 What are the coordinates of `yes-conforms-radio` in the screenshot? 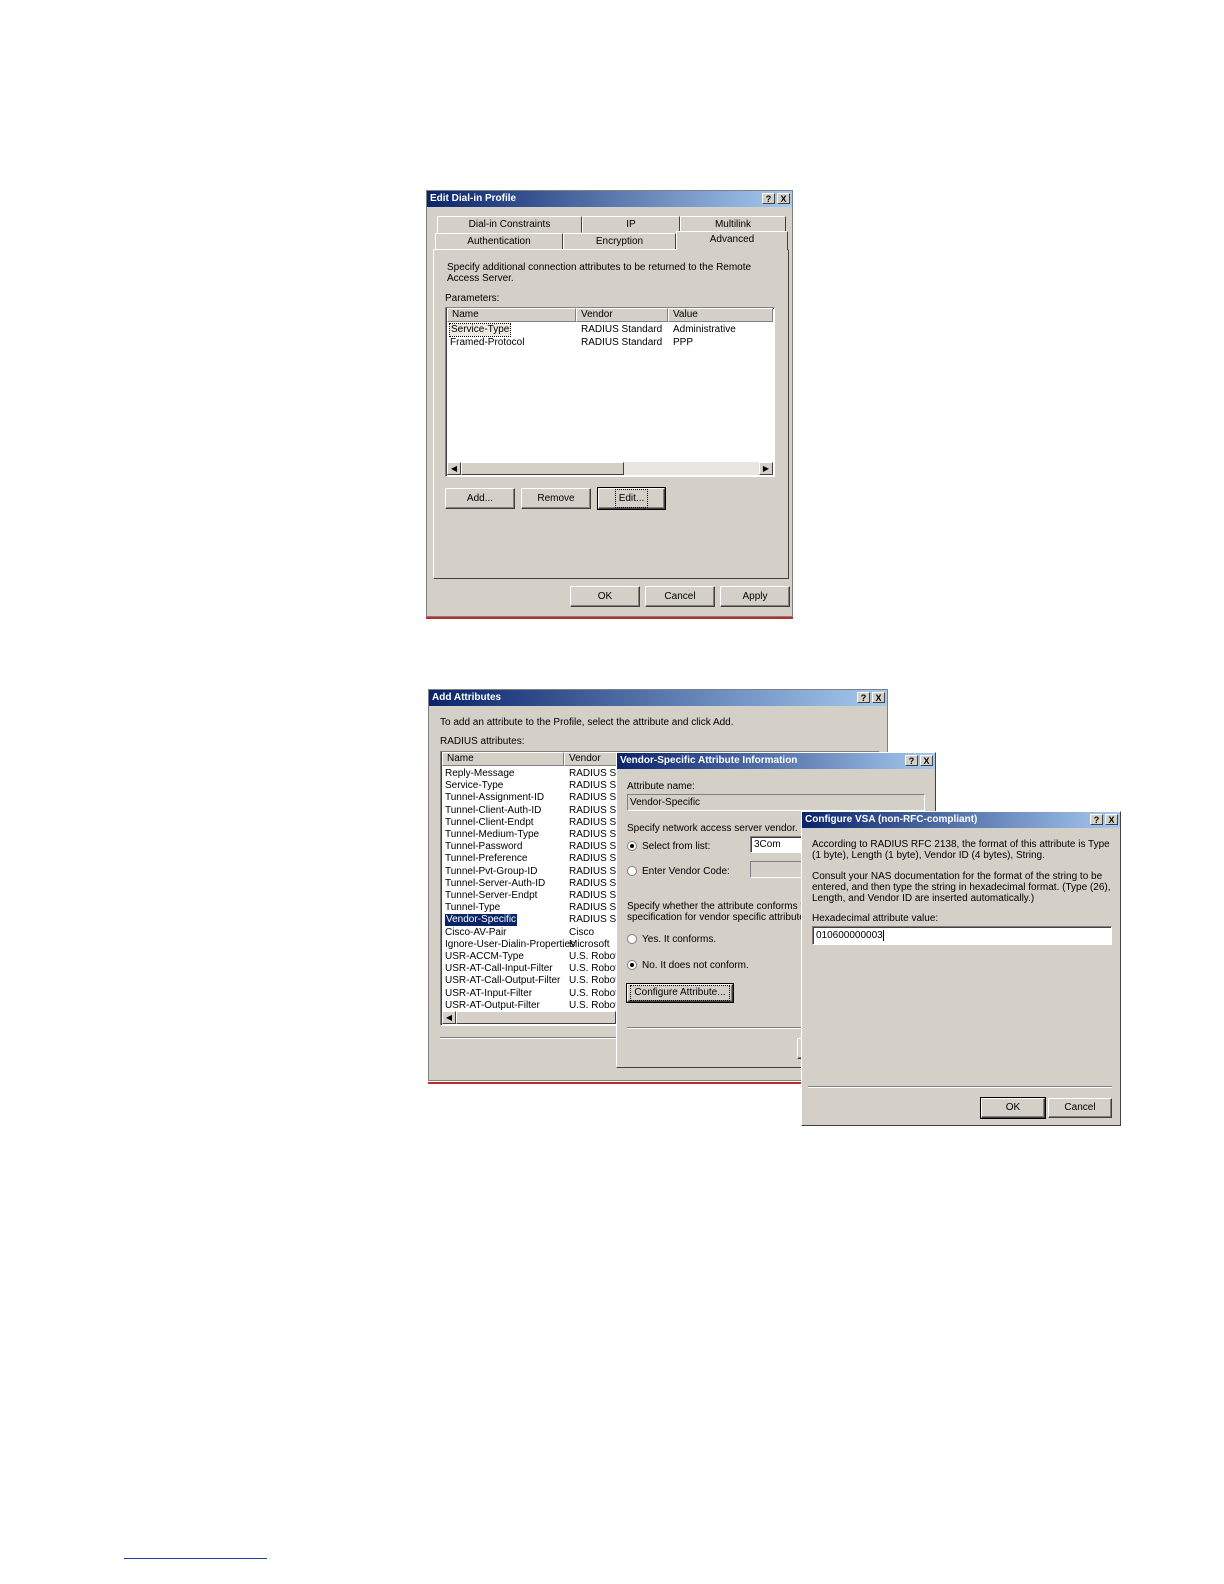 It's located at (632, 939).